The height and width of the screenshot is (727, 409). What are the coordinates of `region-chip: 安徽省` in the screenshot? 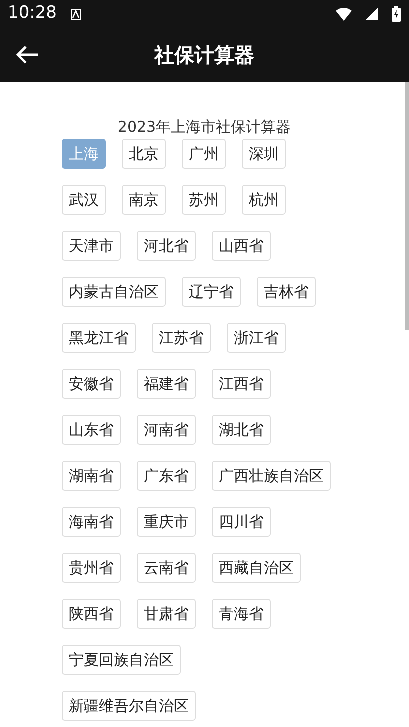 It's located at (91, 384).